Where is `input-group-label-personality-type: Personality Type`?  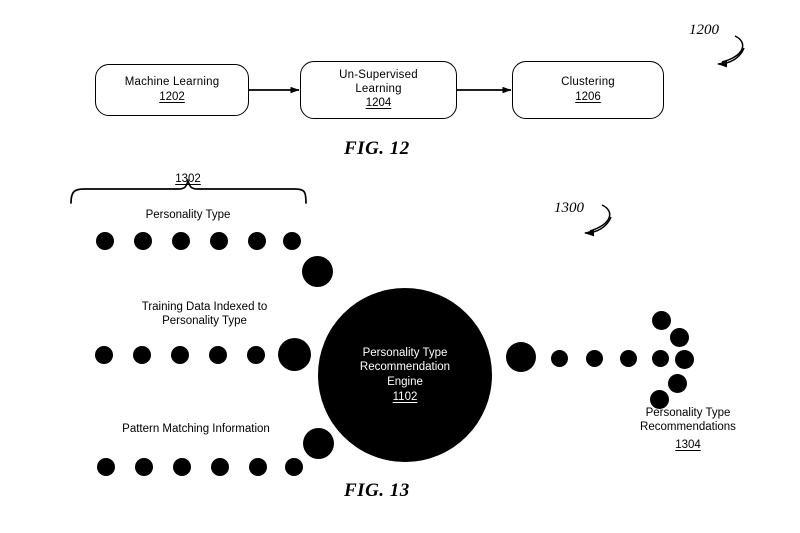 input-group-label-personality-type: Personality Type is located at coordinates (188, 215).